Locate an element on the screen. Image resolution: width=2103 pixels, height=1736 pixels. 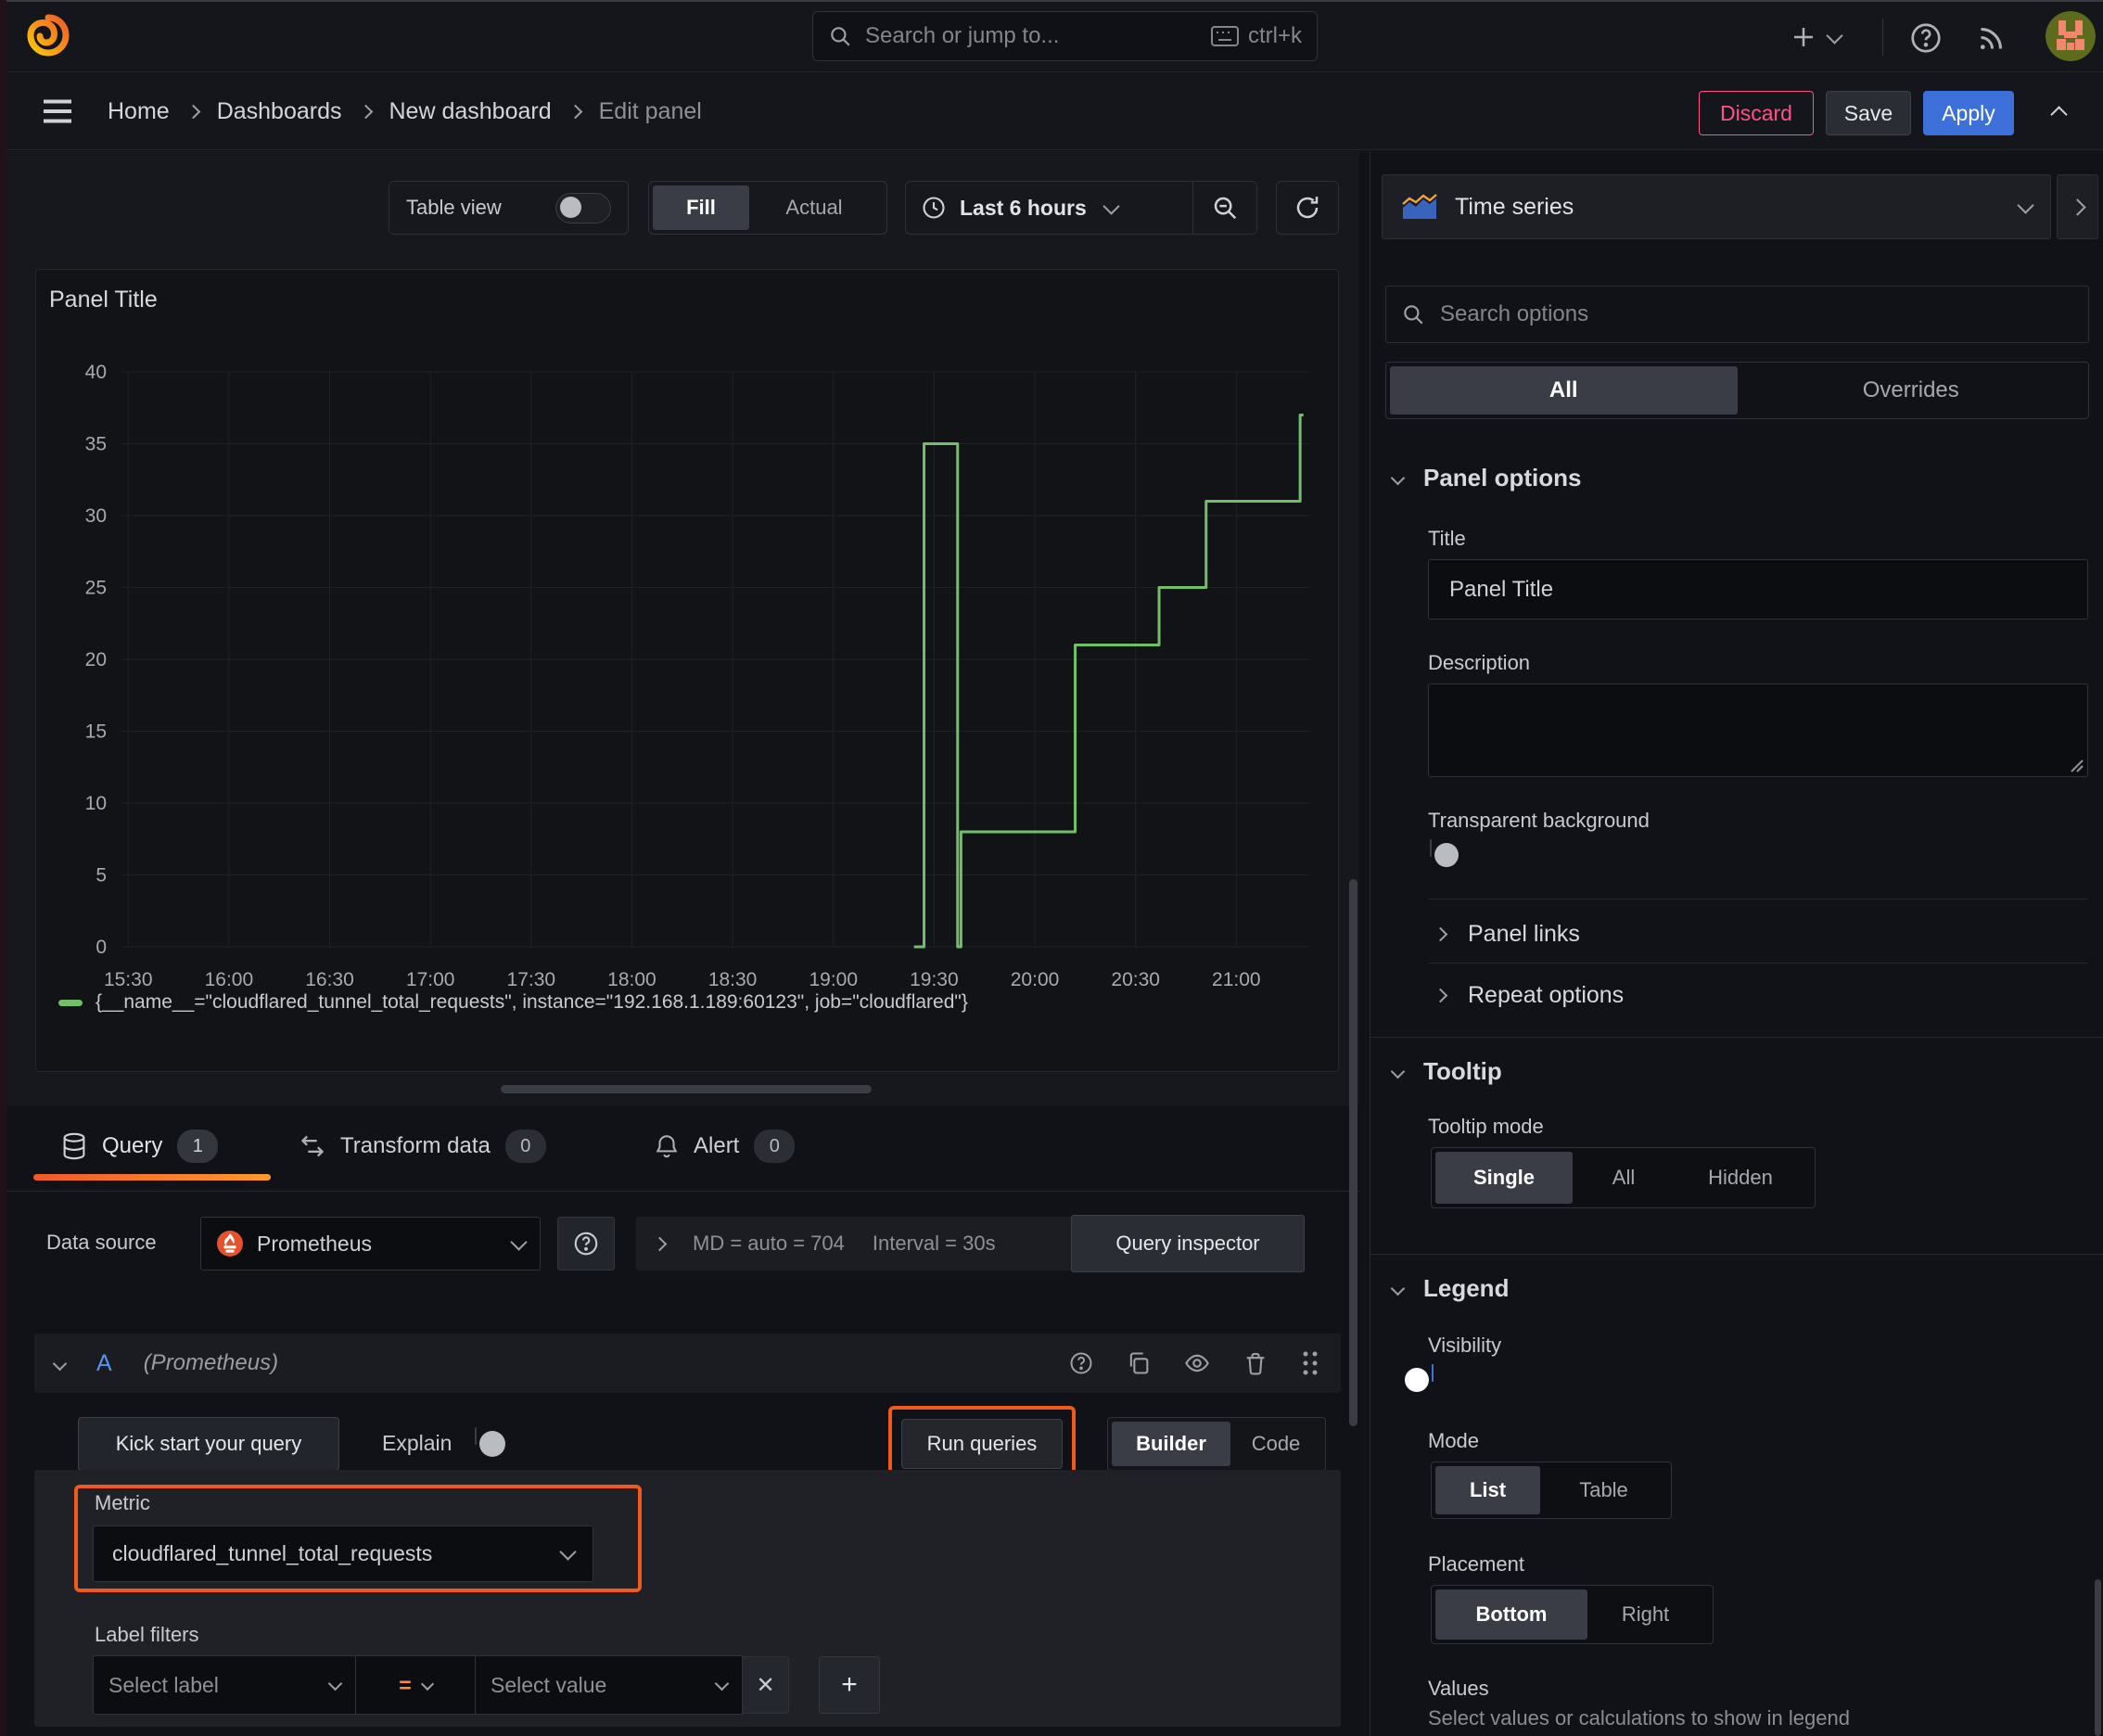
section-repeat-options: Repeat options is located at coordinates (1528, 995).